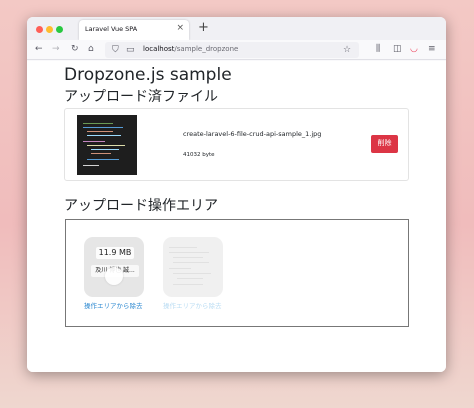  I want to click on close-window-button, so click(39, 29).